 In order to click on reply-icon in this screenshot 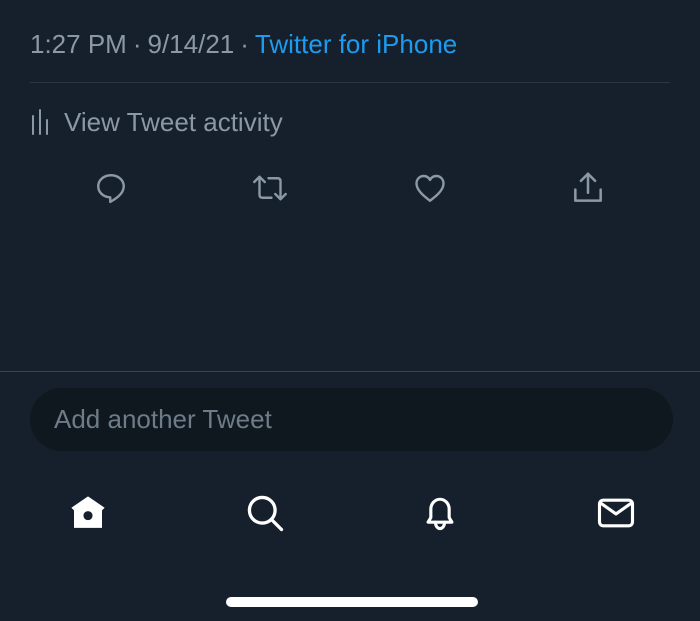, I will do `click(111, 189)`.